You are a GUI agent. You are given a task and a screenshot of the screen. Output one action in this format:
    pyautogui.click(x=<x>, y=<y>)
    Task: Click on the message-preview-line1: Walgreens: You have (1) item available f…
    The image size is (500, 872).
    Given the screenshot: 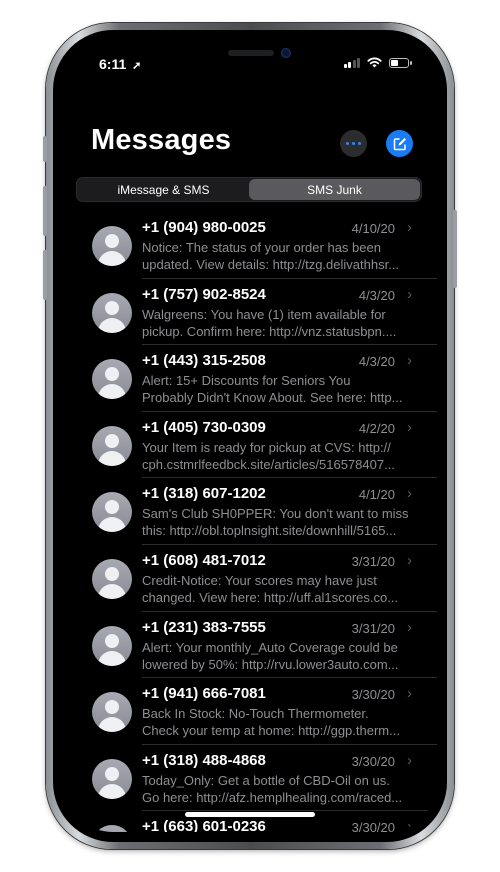 What is the action you would take?
    pyautogui.click(x=264, y=314)
    